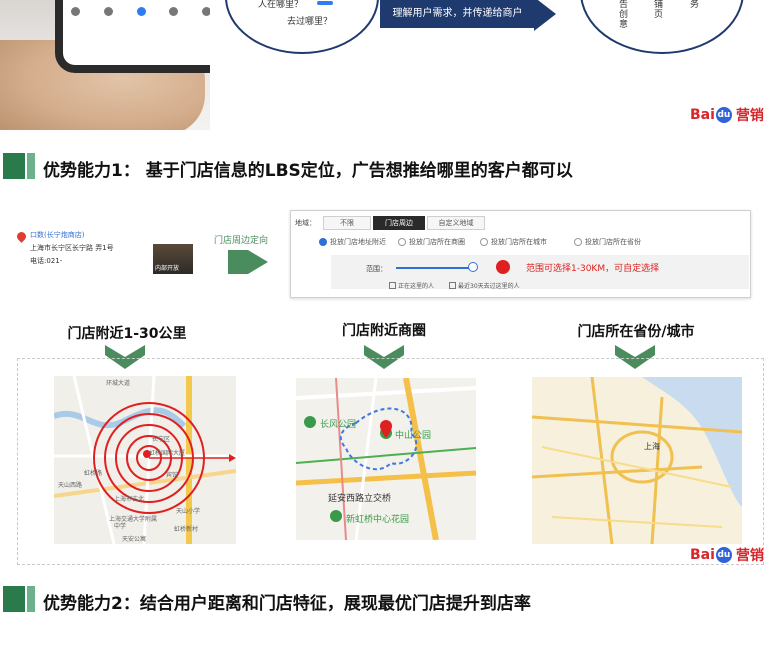 This screenshot has height=647, width=771. I want to click on region-label: 地域：, so click(305, 223).